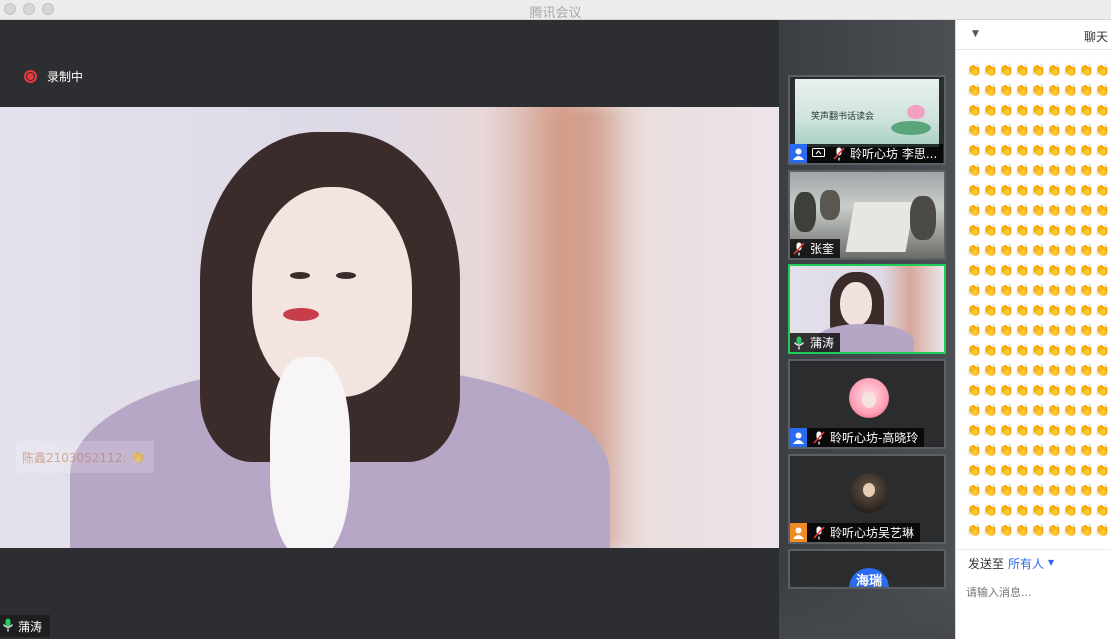  I want to click on title-bar: 腾讯会议, so click(555, 10).